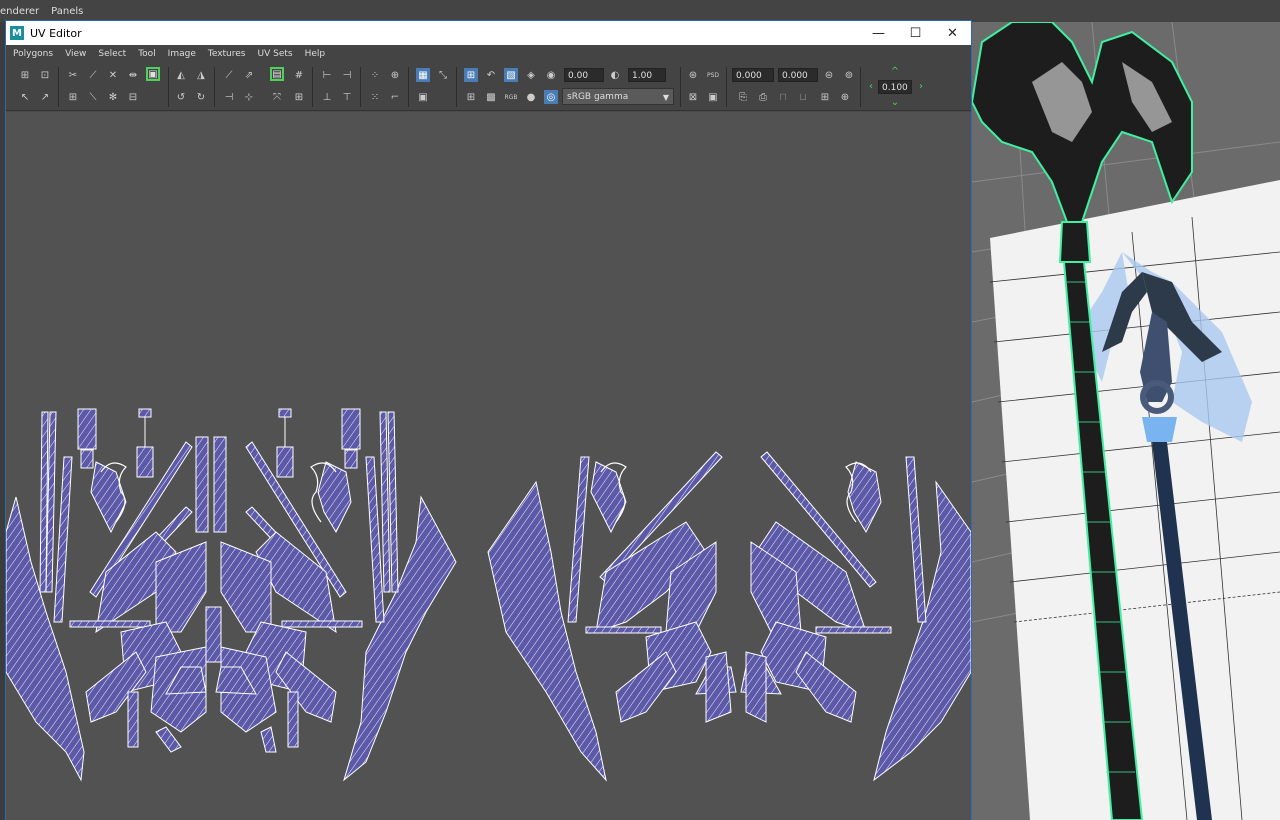 The height and width of the screenshot is (820, 1280). What do you see at coordinates (423, 75) in the screenshot?
I see `image-display-icon: ▦` at bounding box center [423, 75].